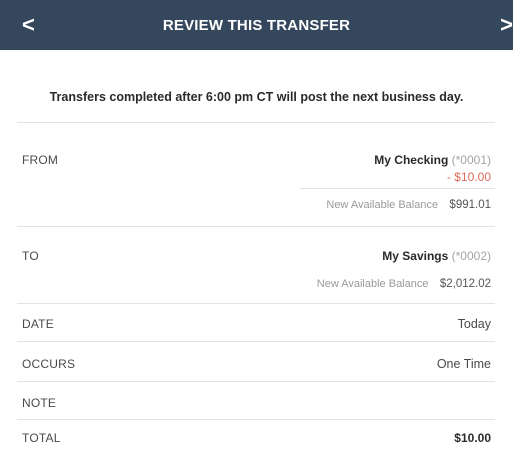 This screenshot has width=513, height=452. What do you see at coordinates (463, 364) in the screenshot?
I see `occurs-value: One Time` at bounding box center [463, 364].